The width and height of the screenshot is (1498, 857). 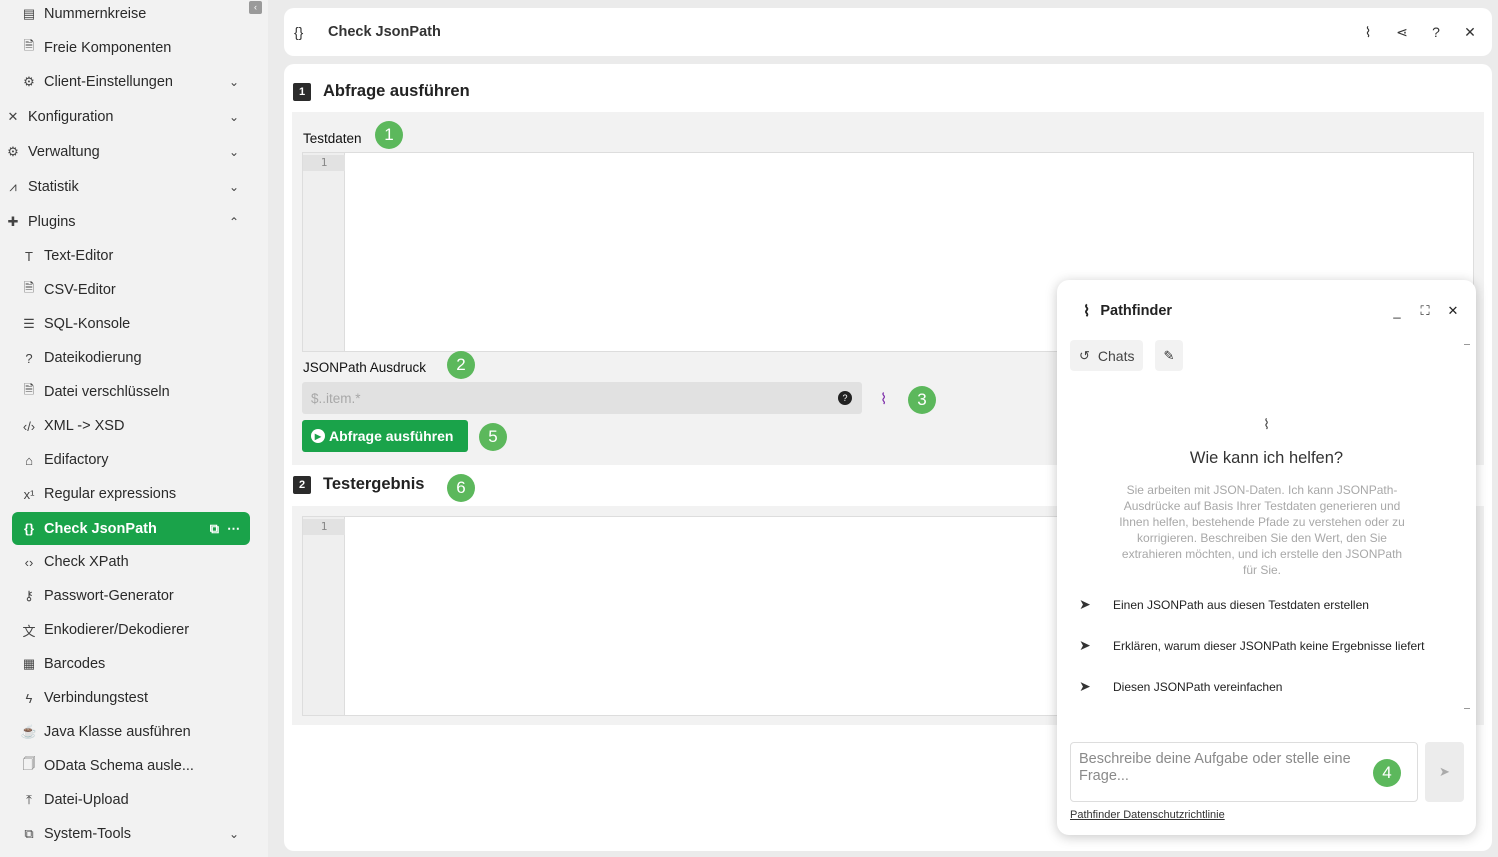 I want to click on section-header-testergebnis: 2 Testergebnis, so click(x=358, y=484).